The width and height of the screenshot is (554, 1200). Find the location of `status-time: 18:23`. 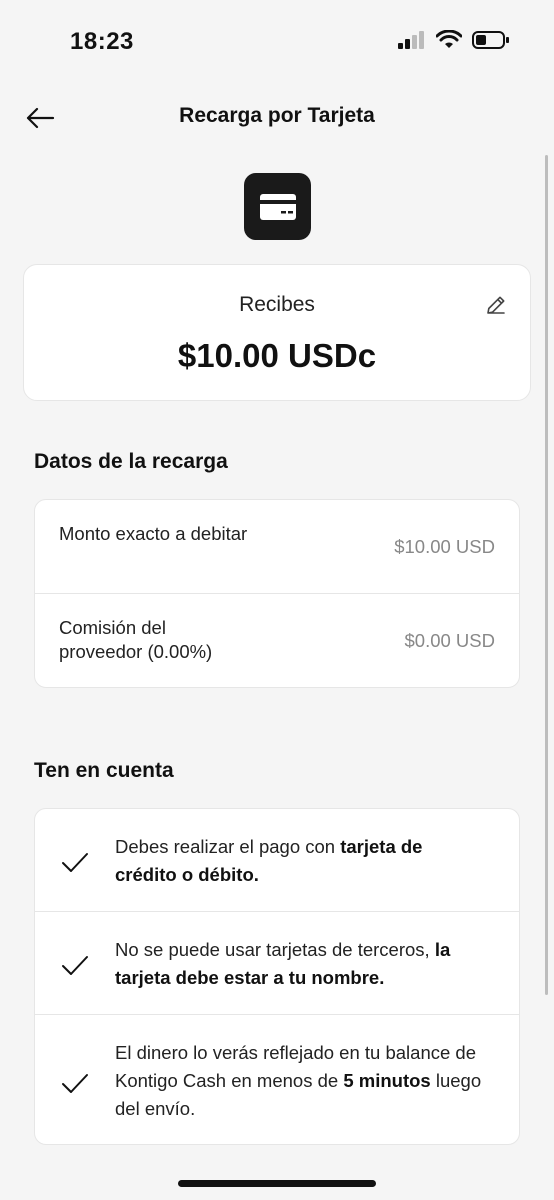

status-time: 18:23 is located at coordinates (102, 41).